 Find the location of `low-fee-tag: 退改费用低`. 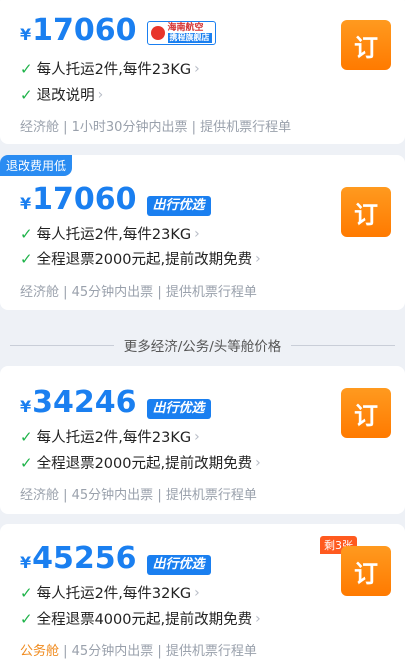

low-fee-tag: 退改费用低 is located at coordinates (36, 165).